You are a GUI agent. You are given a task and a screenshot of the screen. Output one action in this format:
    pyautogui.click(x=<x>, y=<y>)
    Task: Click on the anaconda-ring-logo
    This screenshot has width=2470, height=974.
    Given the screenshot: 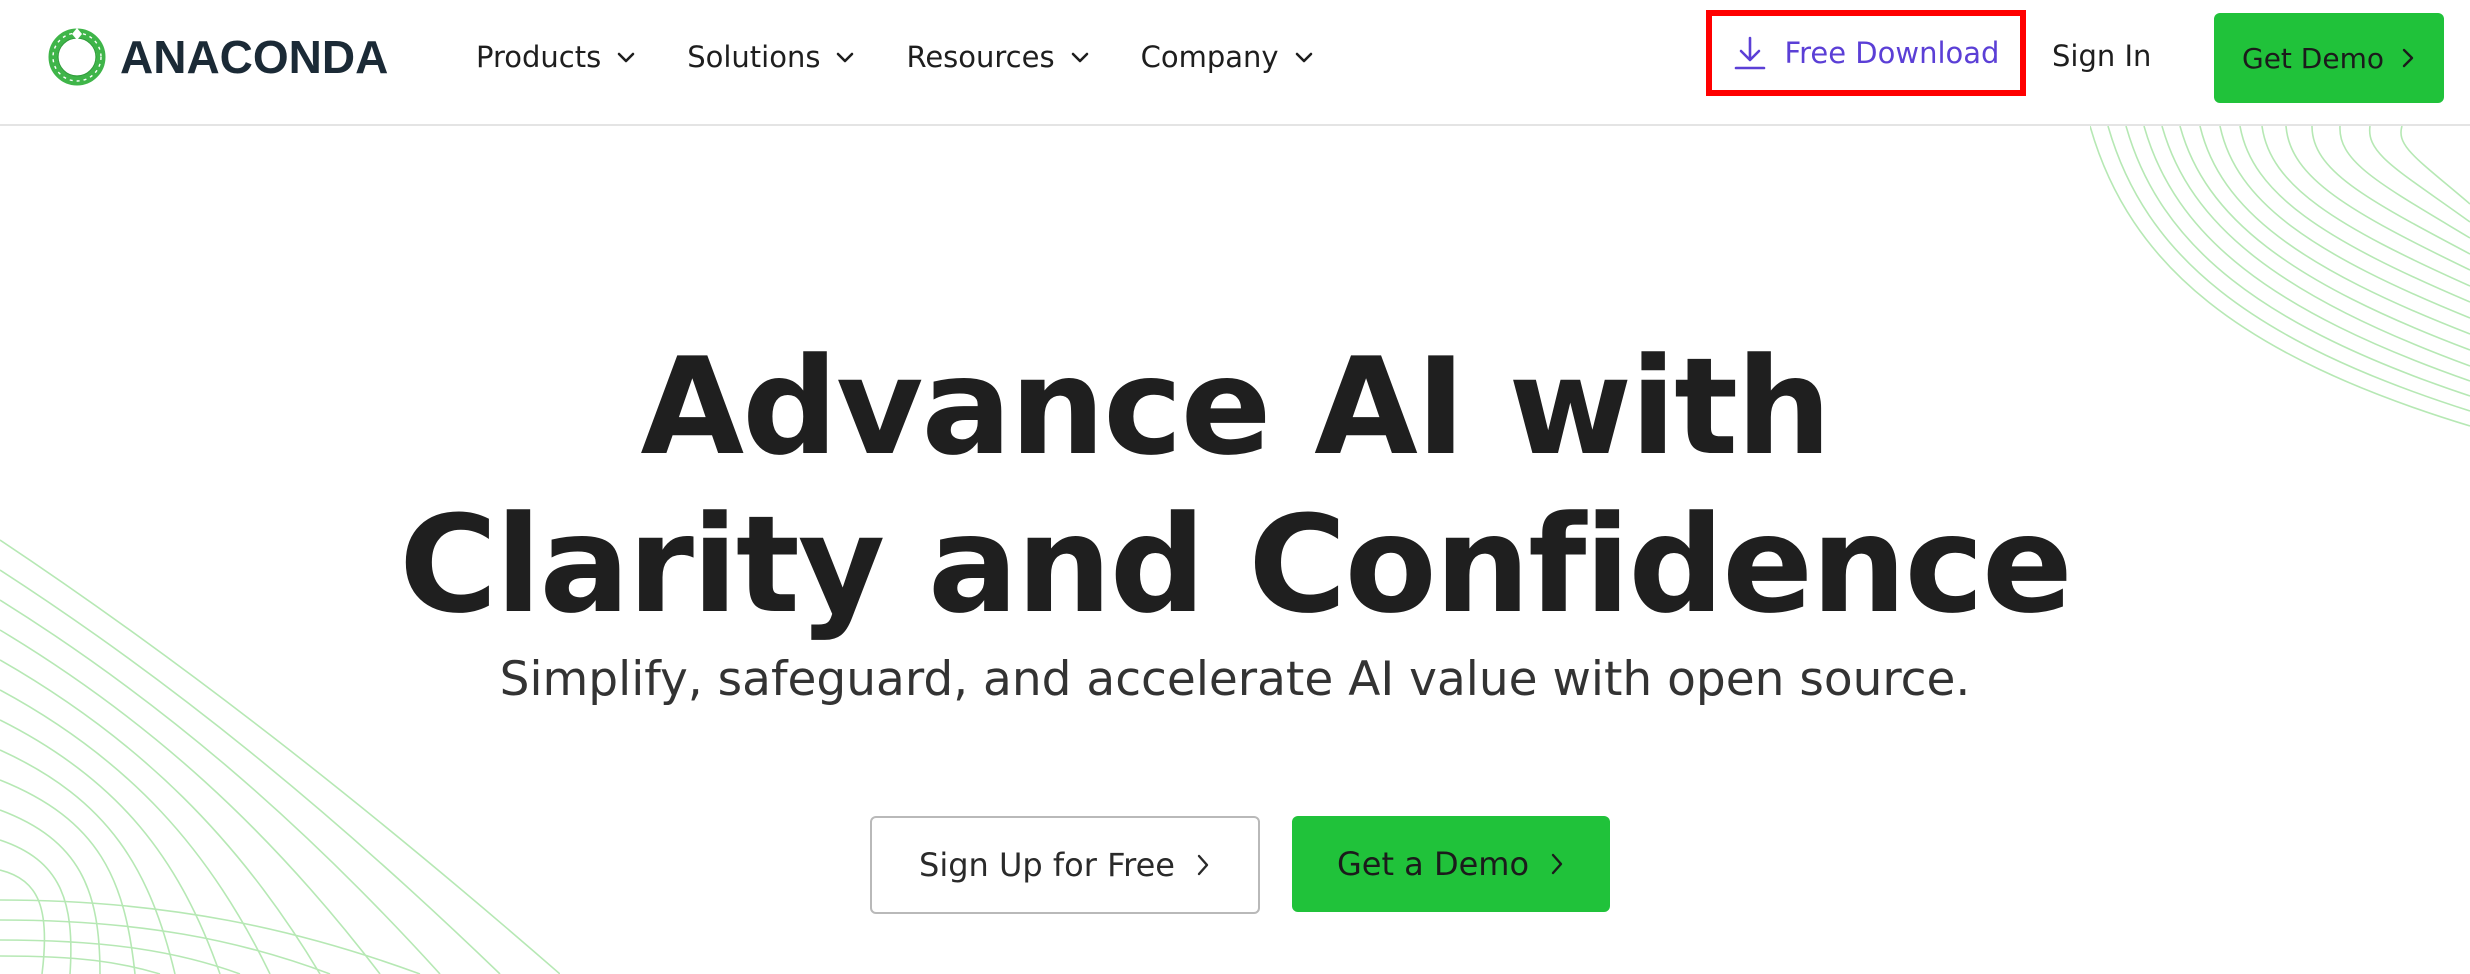 What is the action you would take?
    pyautogui.click(x=77, y=57)
    